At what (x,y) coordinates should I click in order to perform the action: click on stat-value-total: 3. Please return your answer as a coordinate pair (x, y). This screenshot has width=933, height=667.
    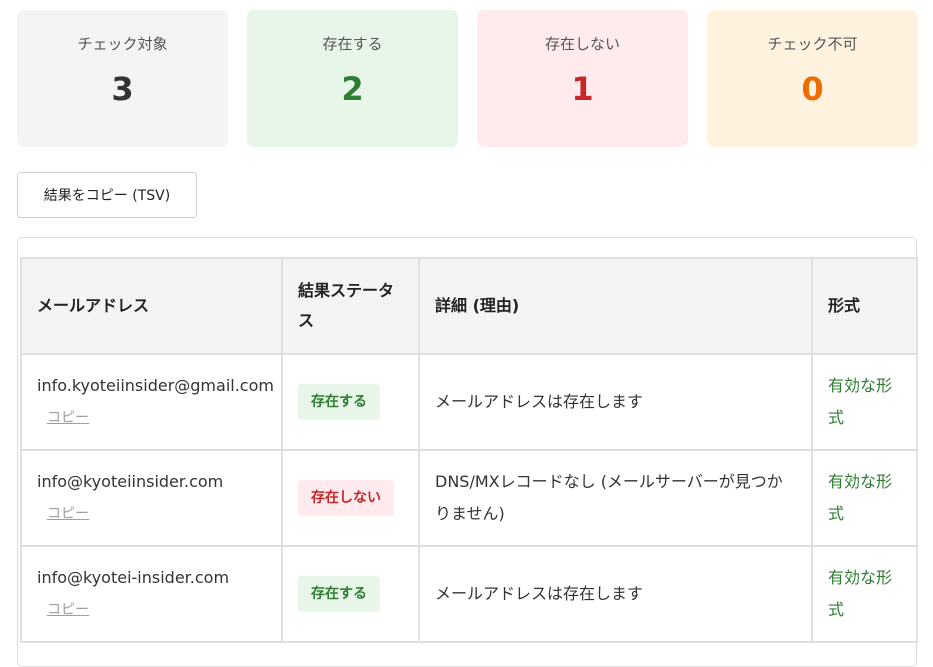
    Looking at the image, I should click on (122, 89).